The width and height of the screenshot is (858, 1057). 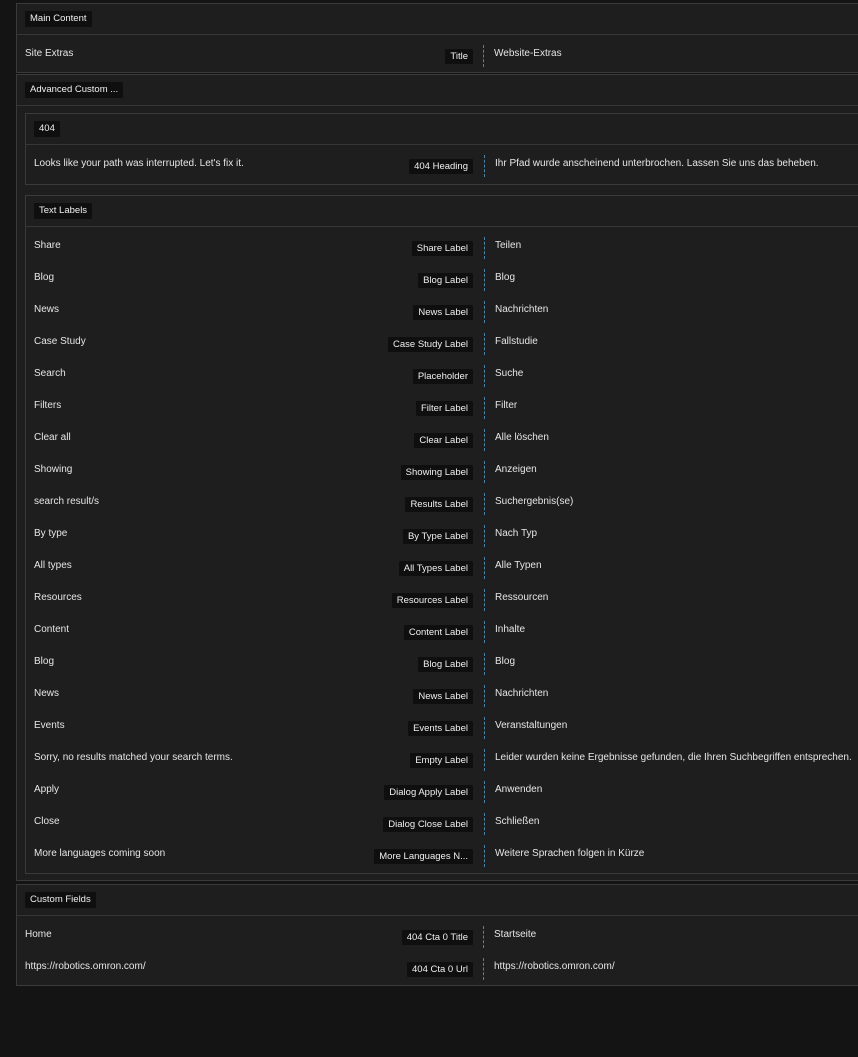 I want to click on field-label: Showing Label, so click(x=436, y=472).